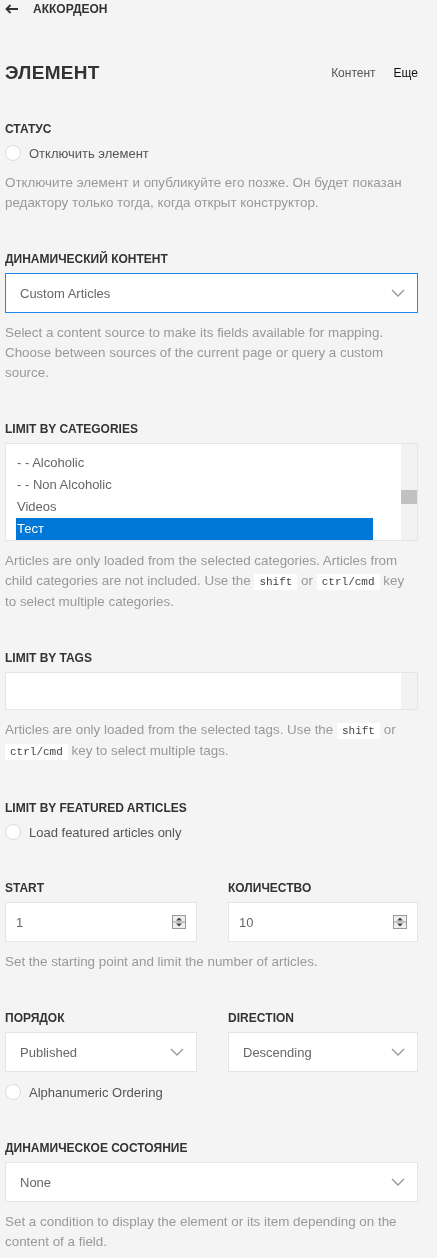 Image resolution: width=437 pixels, height=1258 pixels. I want to click on list-item: Videos, so click(194, 507).